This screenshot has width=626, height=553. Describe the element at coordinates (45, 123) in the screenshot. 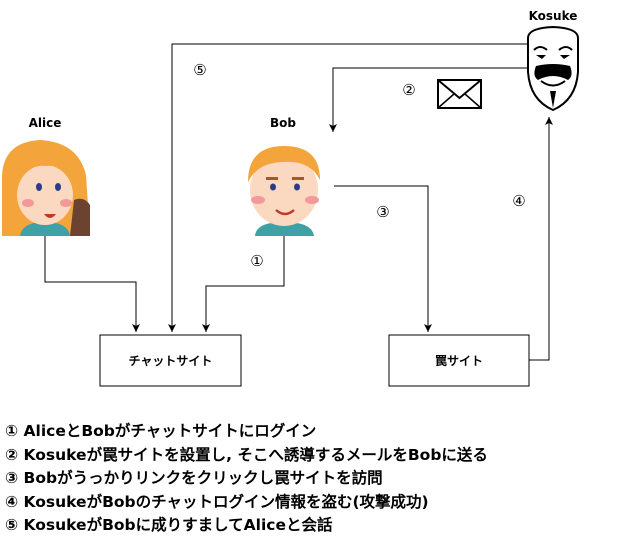

I see `alice-name: Alice` at that location.